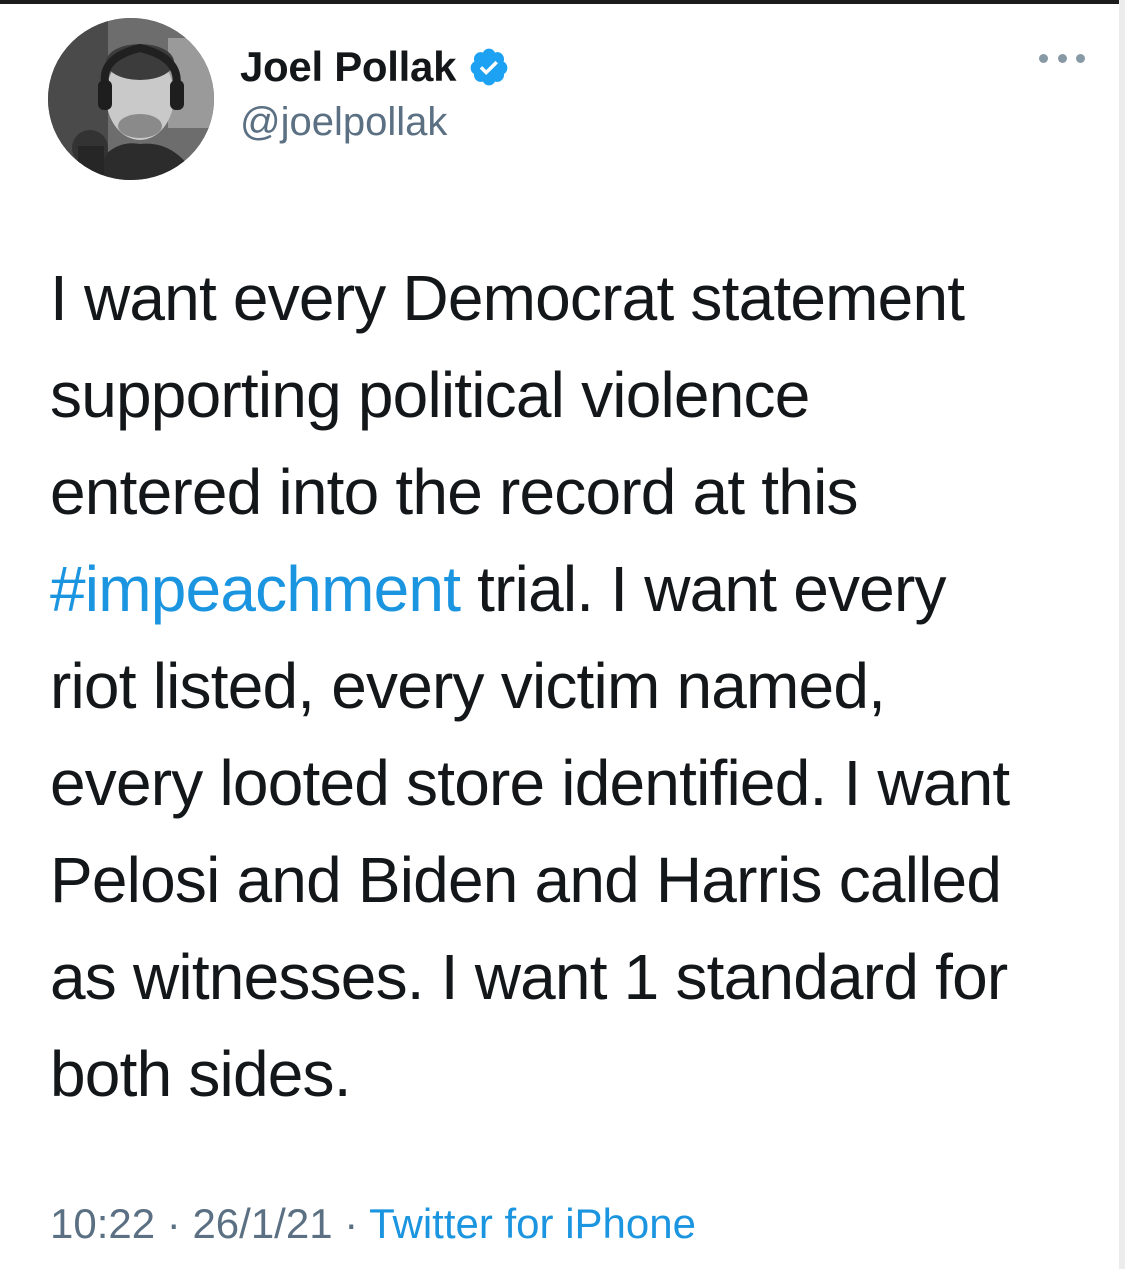  Describe the element at coordinates (262, 1223) in the screenshot. I see `tweet-date: 26/1/21` at that location.